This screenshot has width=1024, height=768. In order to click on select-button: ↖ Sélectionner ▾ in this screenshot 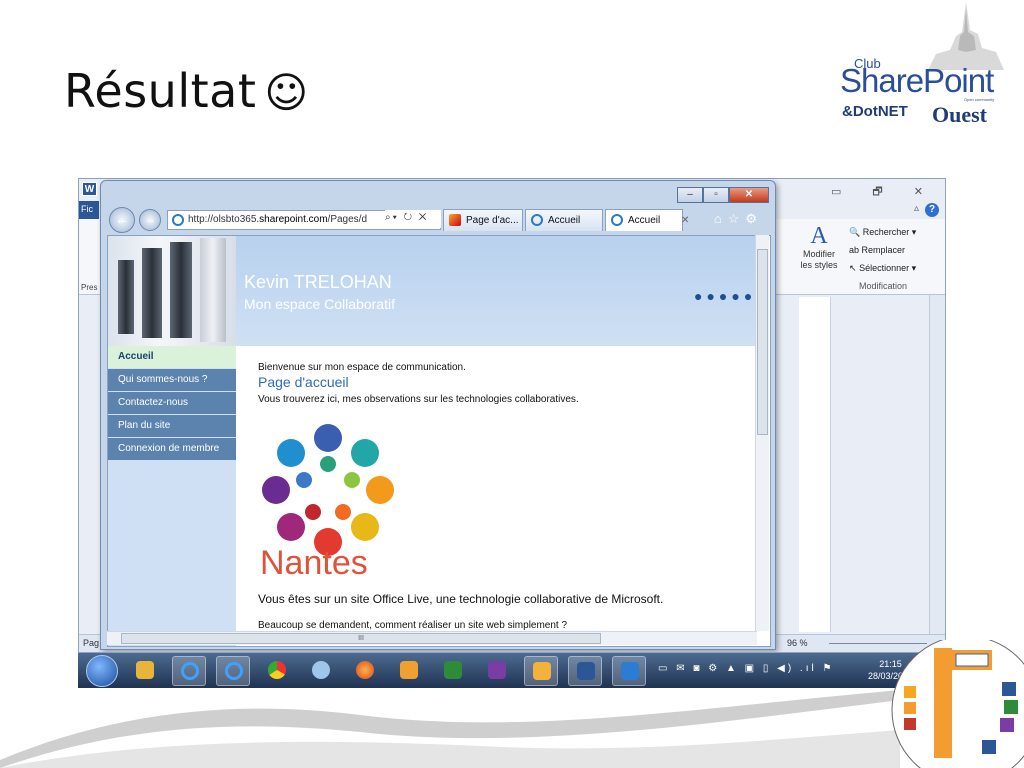, I will do `click(882, 268)`.